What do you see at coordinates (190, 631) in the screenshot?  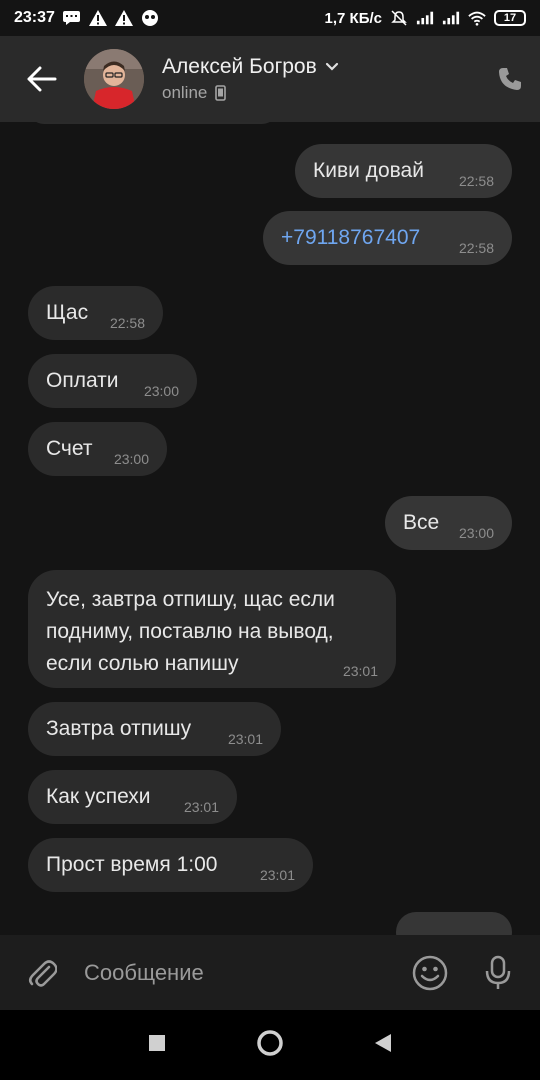 I see `message-text-line: подниму, поставлю на вывод,` at bounding box center [190, 631].